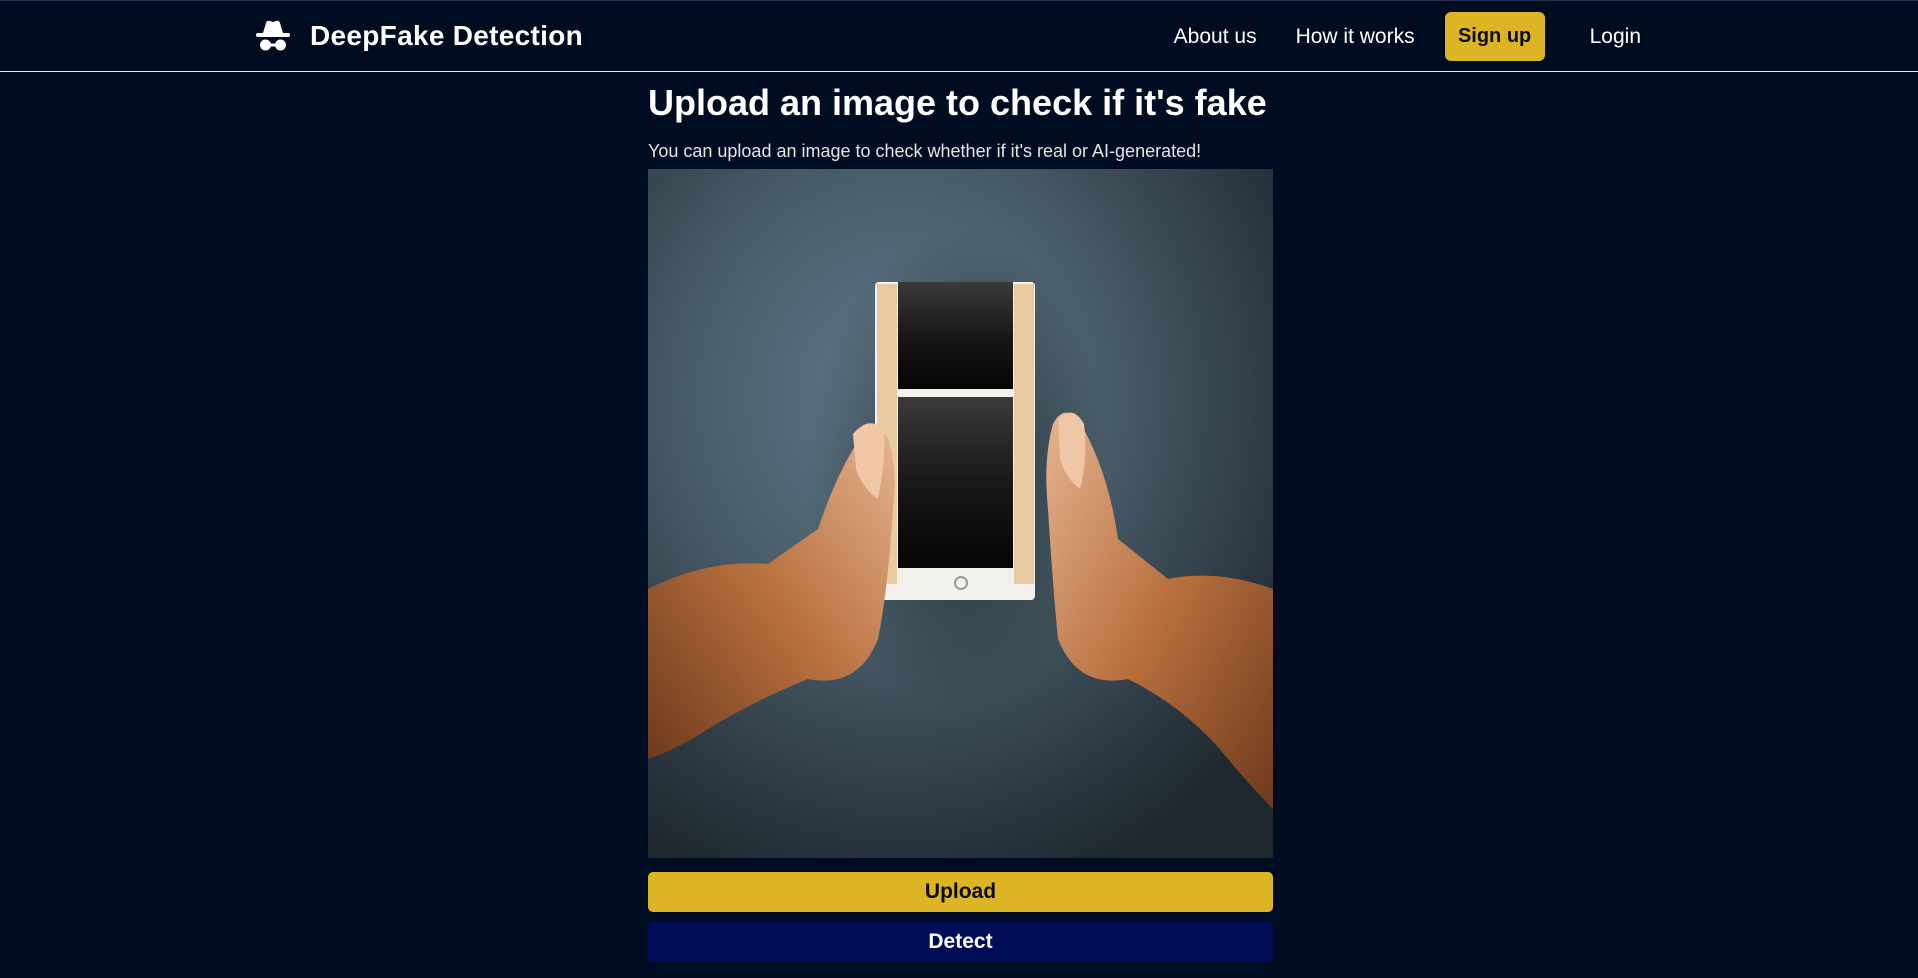 The height and width of the screenshot is (978, 1918). Describe the element at coordinates (1355, 37) in the screenshot. I see `nav-how-it-works-link: How it works` at that location.